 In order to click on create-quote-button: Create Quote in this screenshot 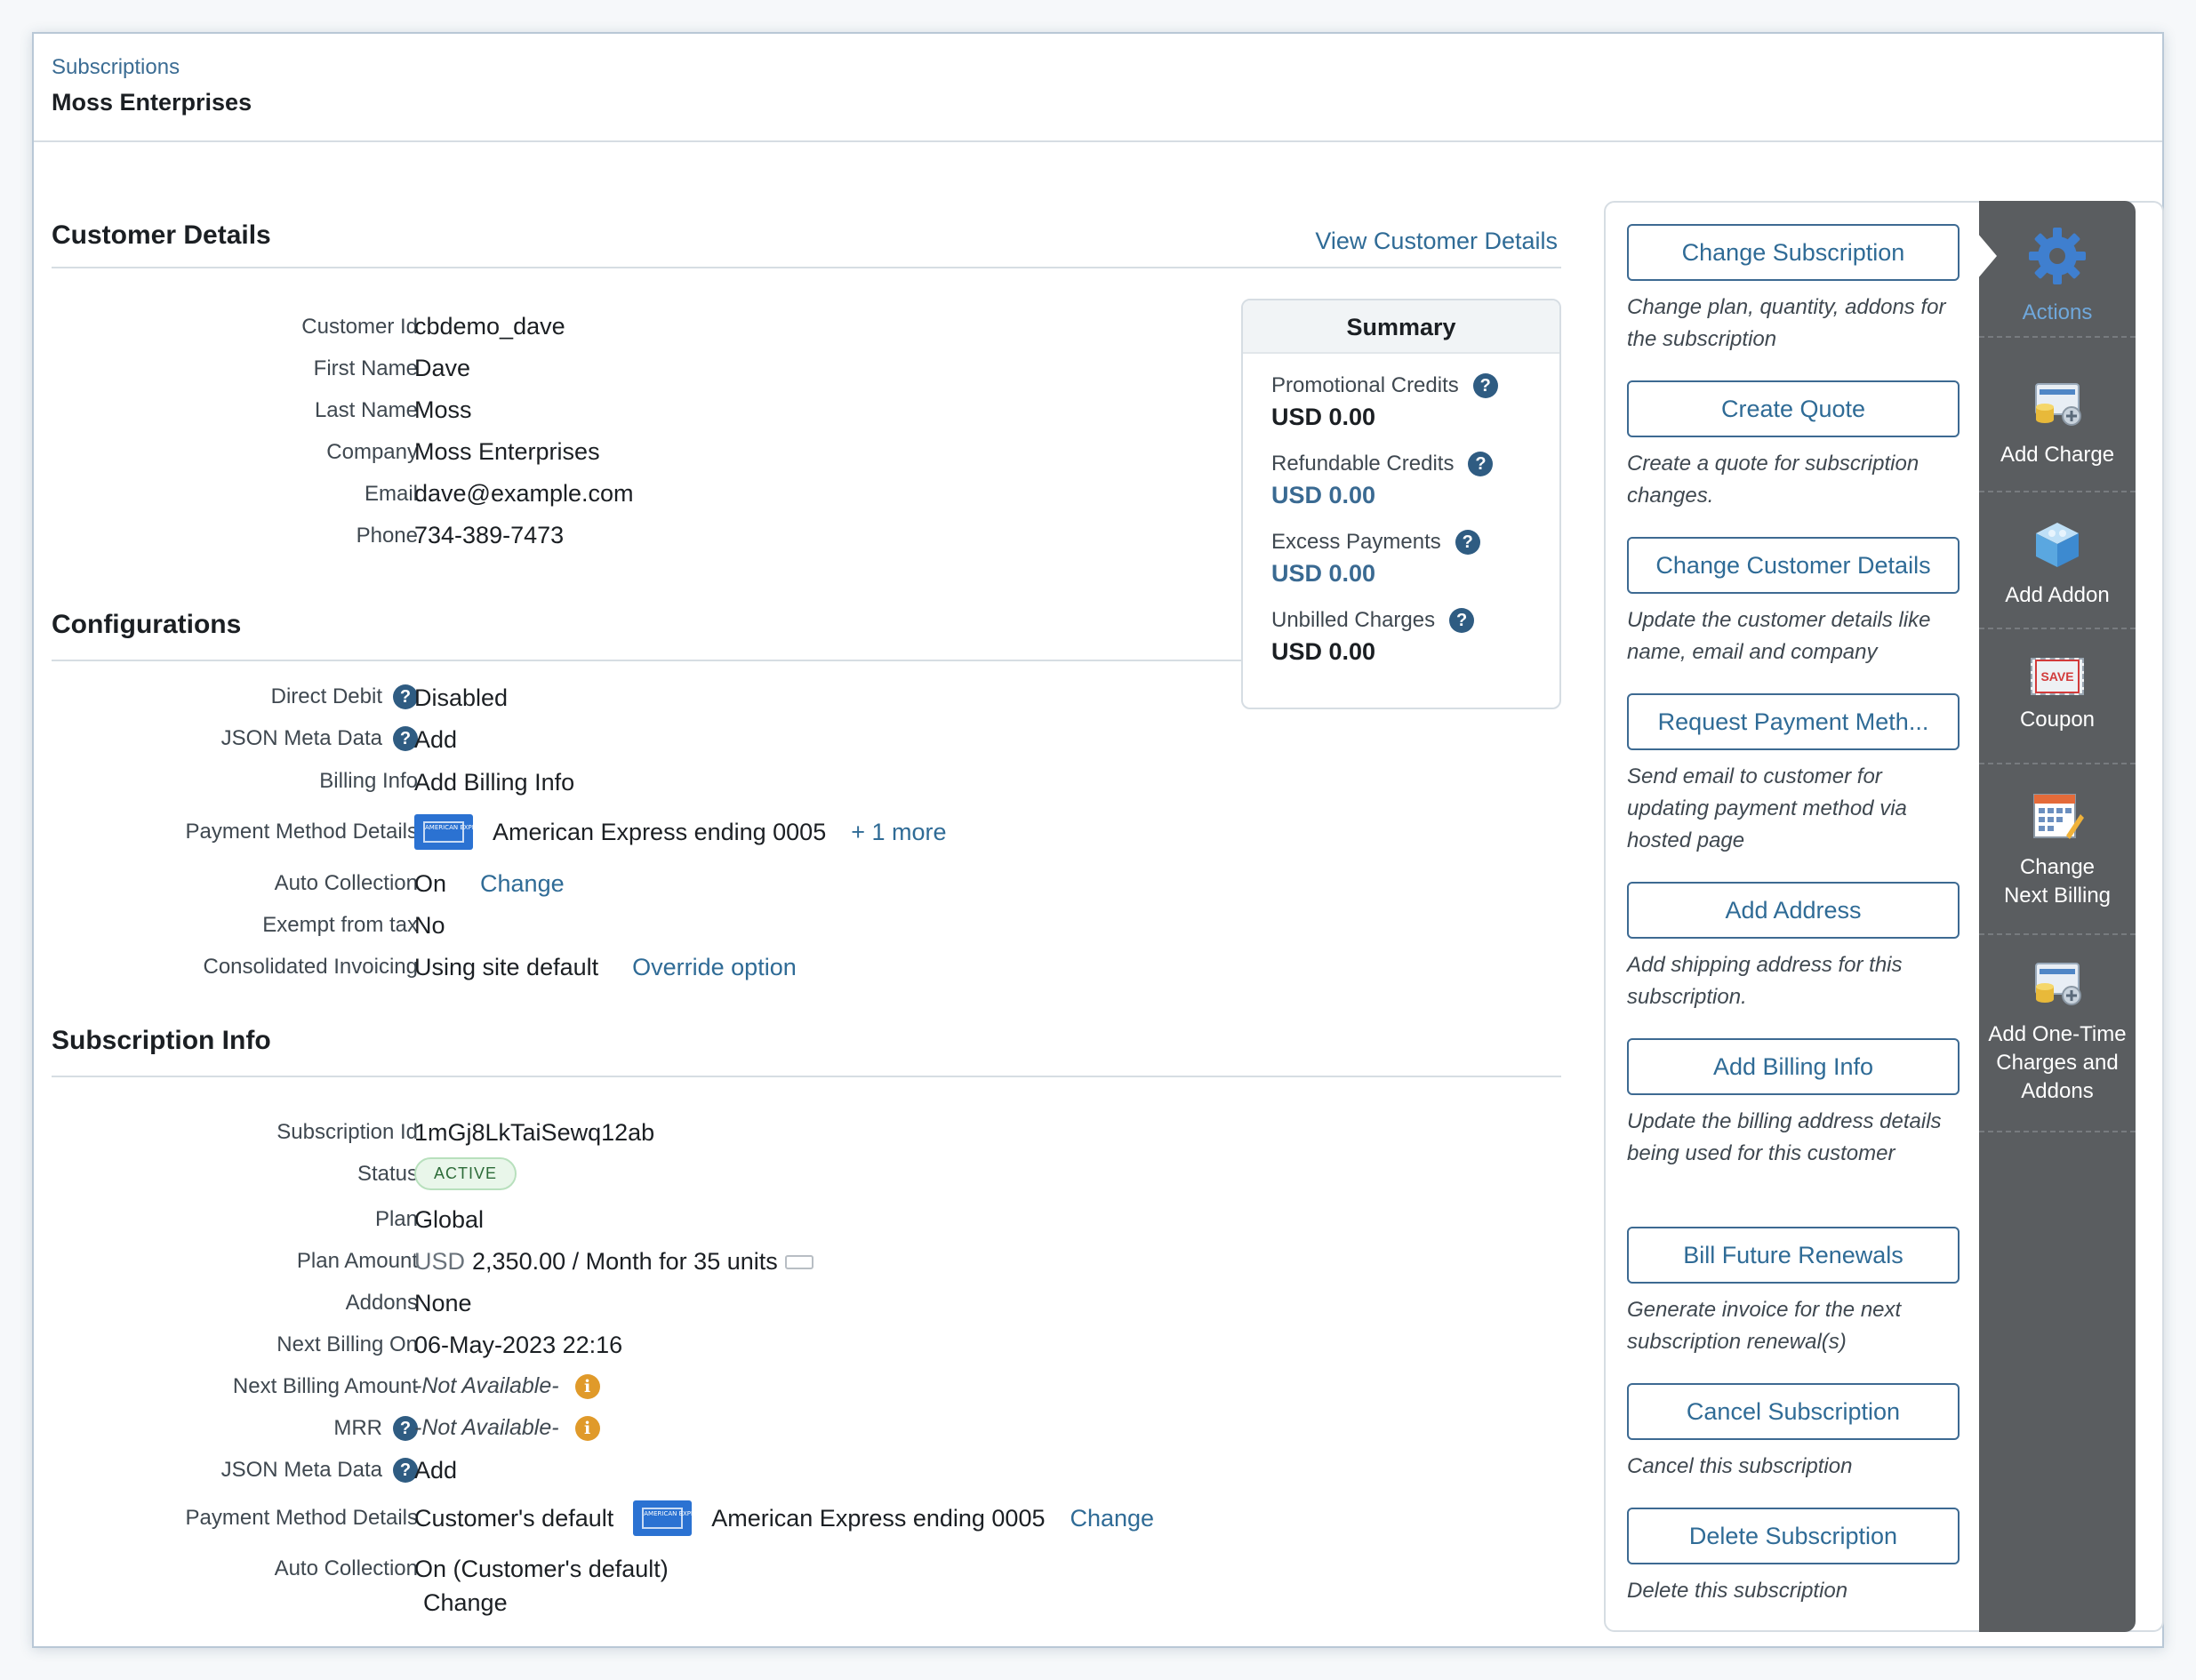, I will do `click(1793, 408)`.